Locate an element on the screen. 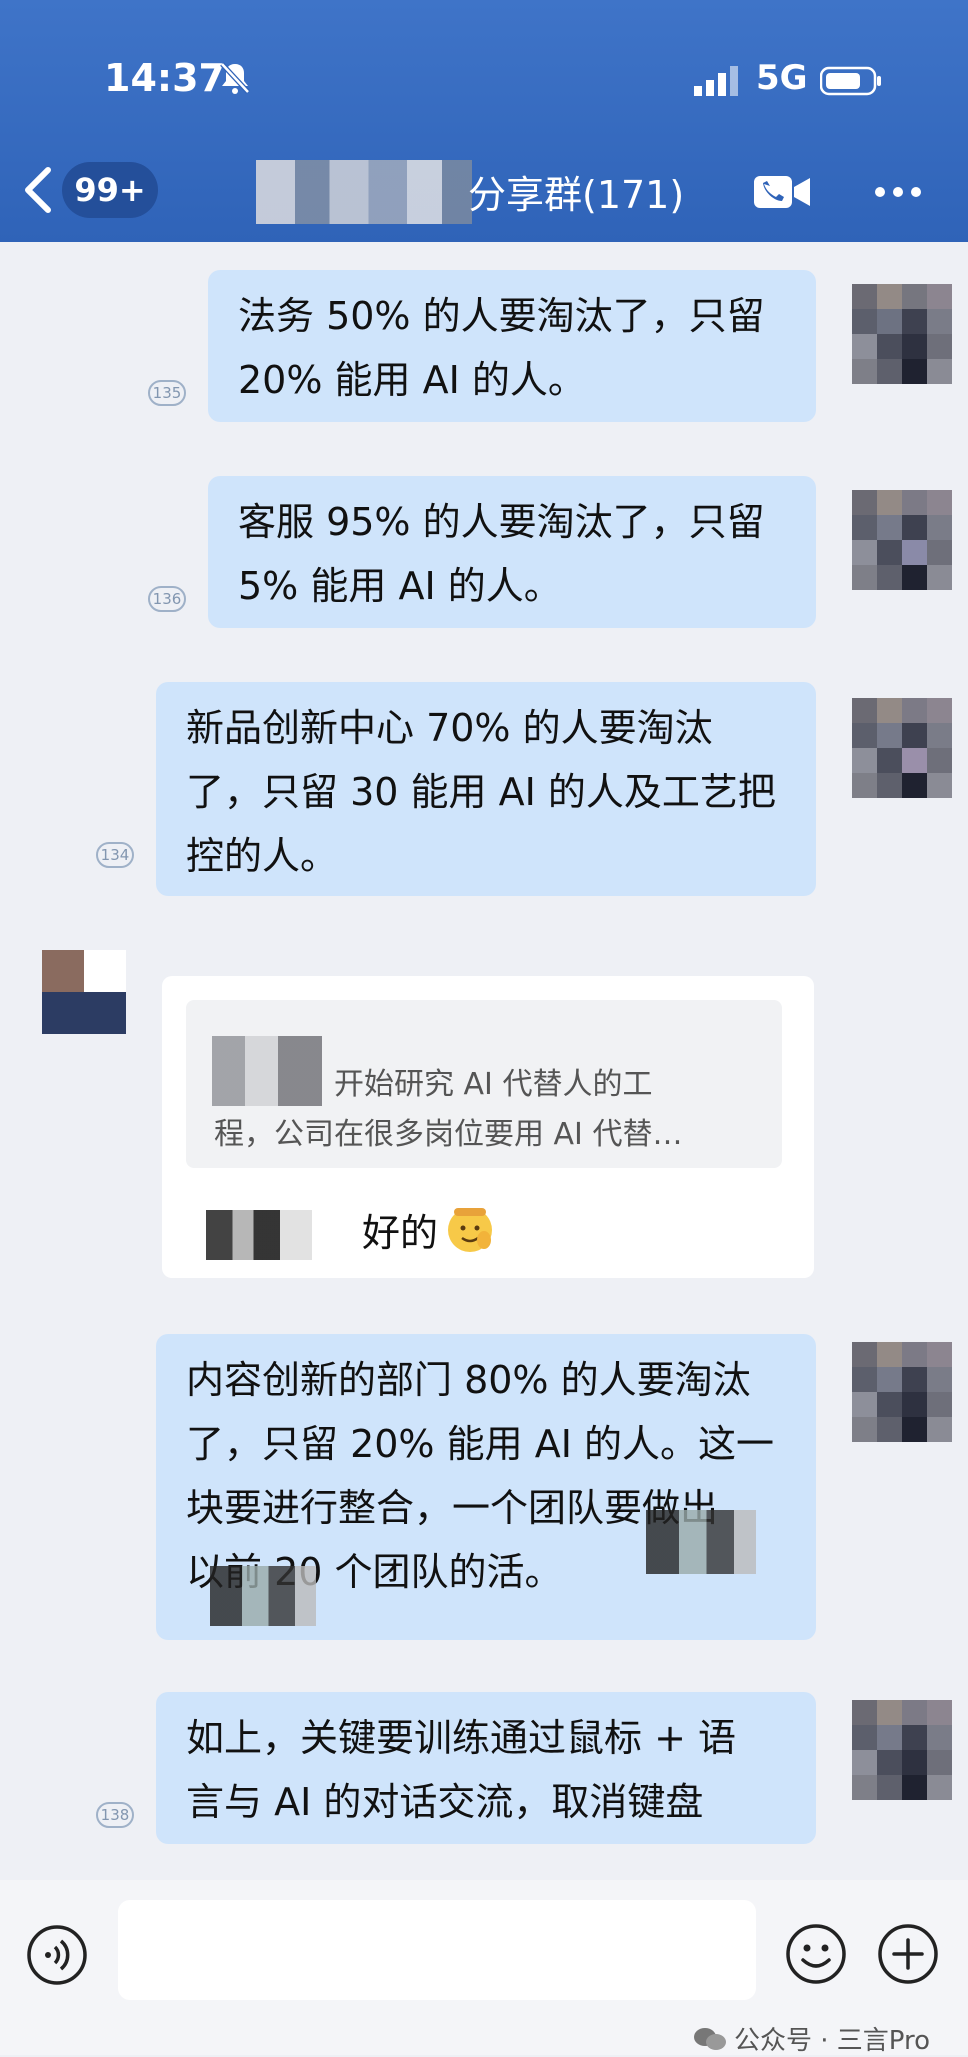 This screenshot has height=2057, width=968. watermark-text: 公众号 · 三言Pro is located at coordinates (832, 2041).